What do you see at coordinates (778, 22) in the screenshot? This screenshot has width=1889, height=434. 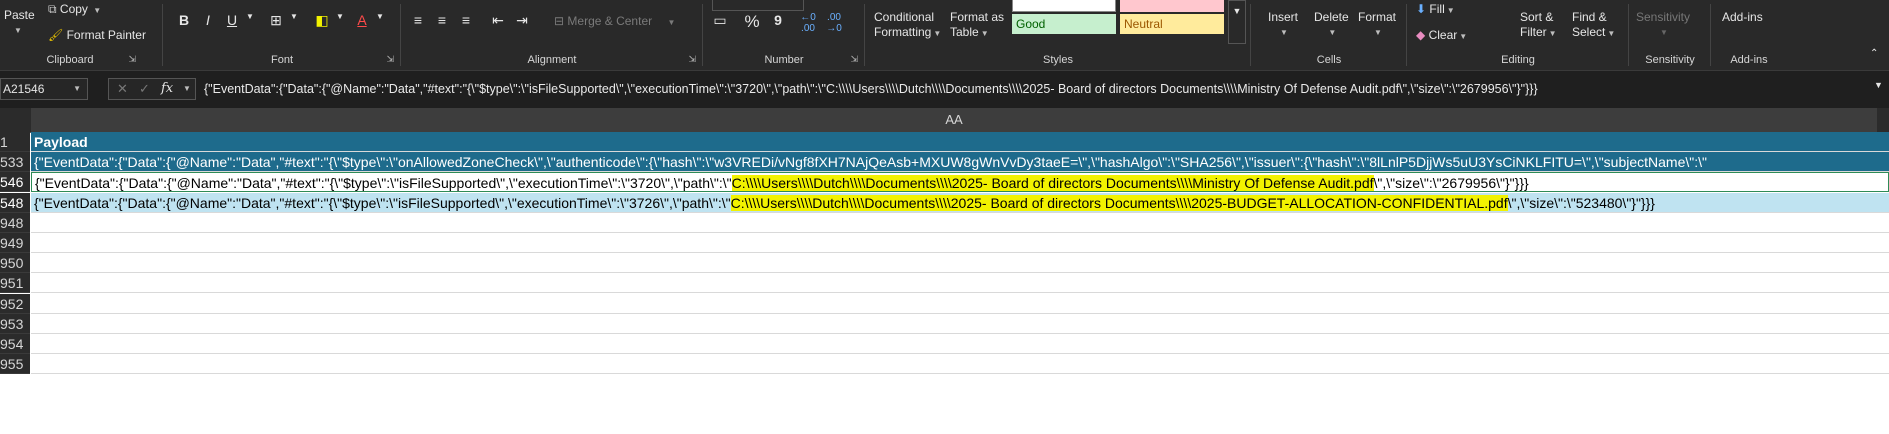 I see `comma-button: 9` at bounding box center [778, 22].